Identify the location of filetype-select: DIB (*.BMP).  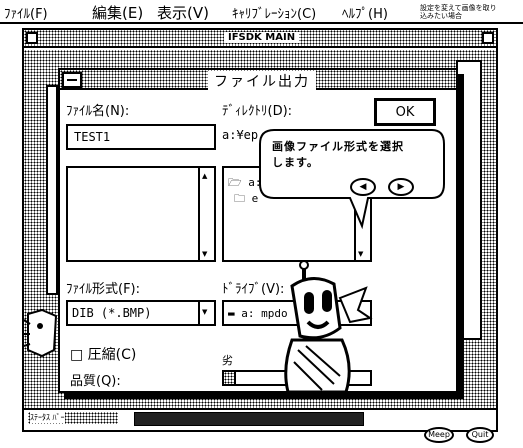
(141, 313).